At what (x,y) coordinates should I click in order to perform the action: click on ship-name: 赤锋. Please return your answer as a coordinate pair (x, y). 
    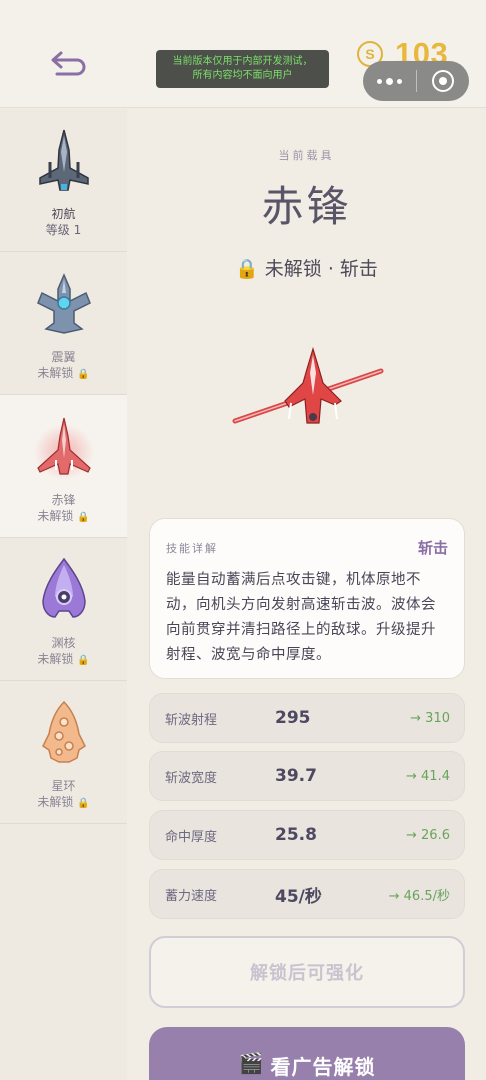
    Looking at the image, I should click on (63, 500).